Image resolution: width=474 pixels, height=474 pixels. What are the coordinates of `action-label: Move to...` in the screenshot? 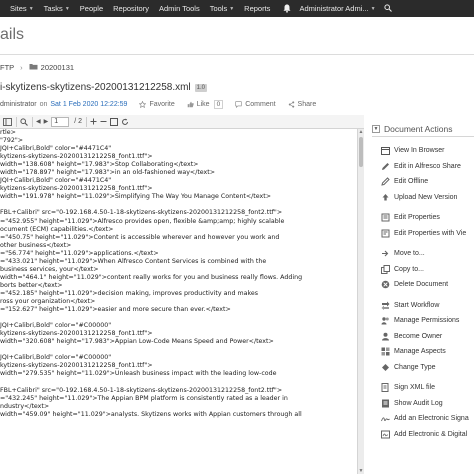 It's located at (409, 254).